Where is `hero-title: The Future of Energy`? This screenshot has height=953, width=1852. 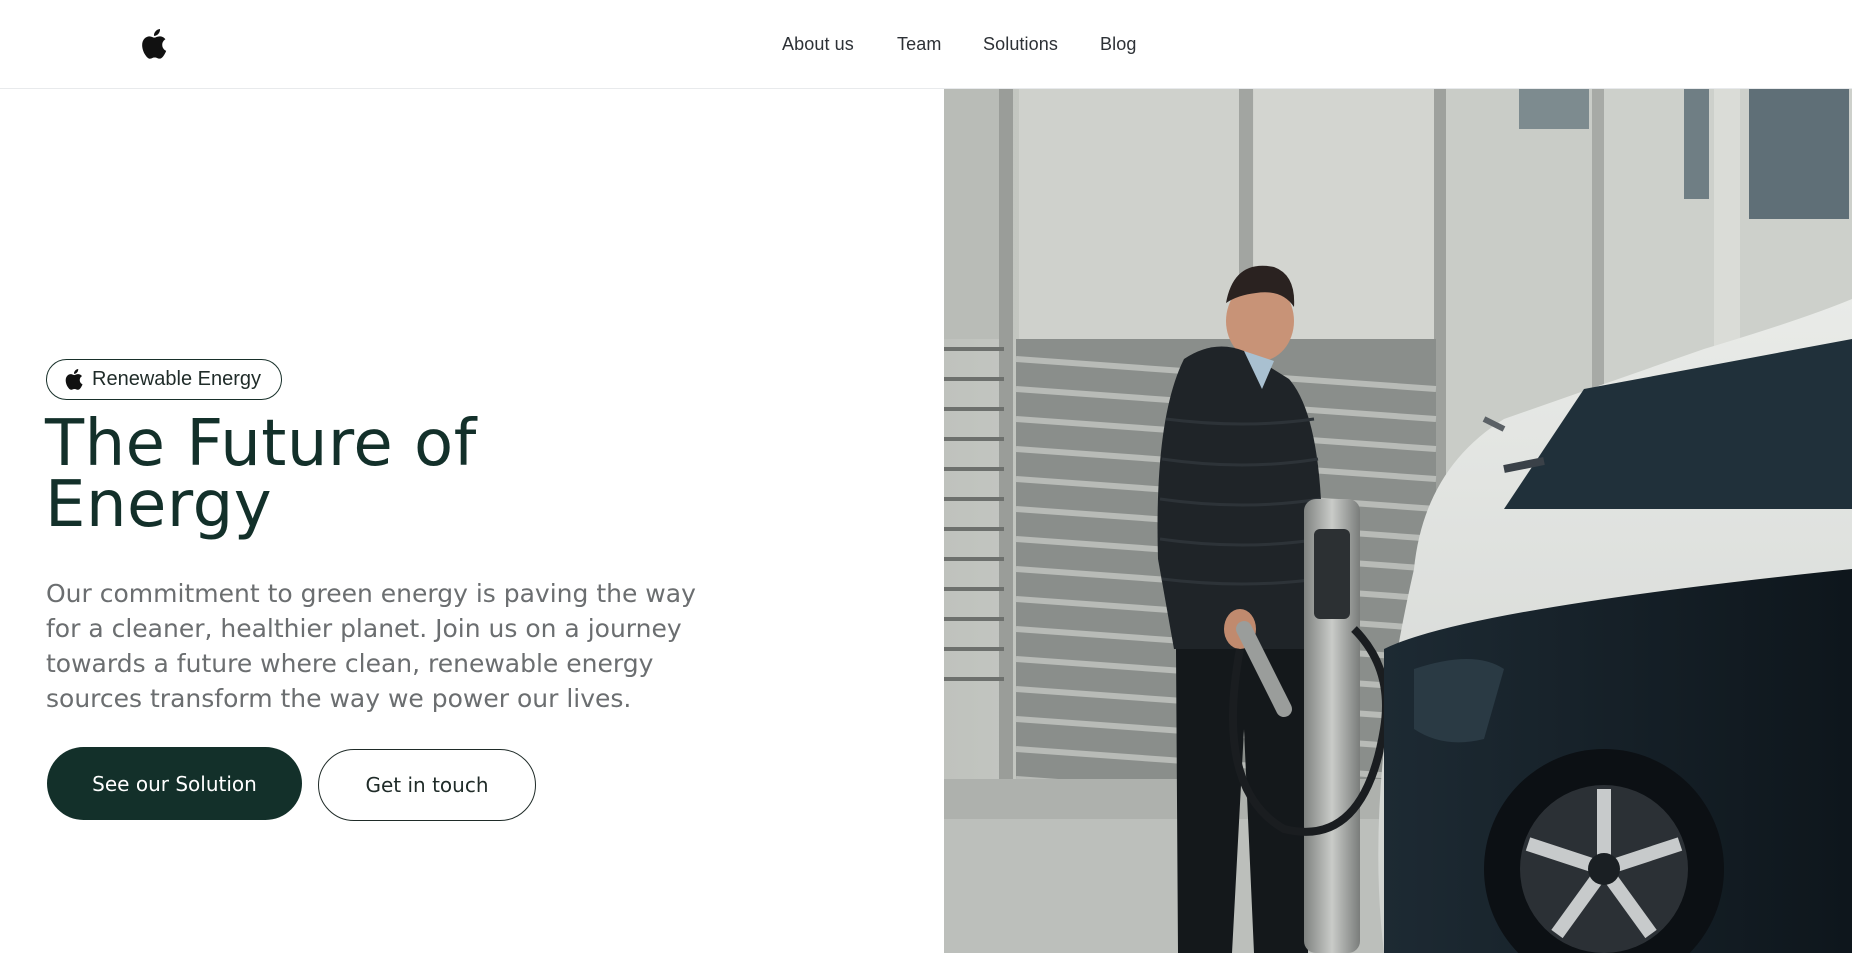
hero-title: The Future of Energy is located at coordinates (261, 474).